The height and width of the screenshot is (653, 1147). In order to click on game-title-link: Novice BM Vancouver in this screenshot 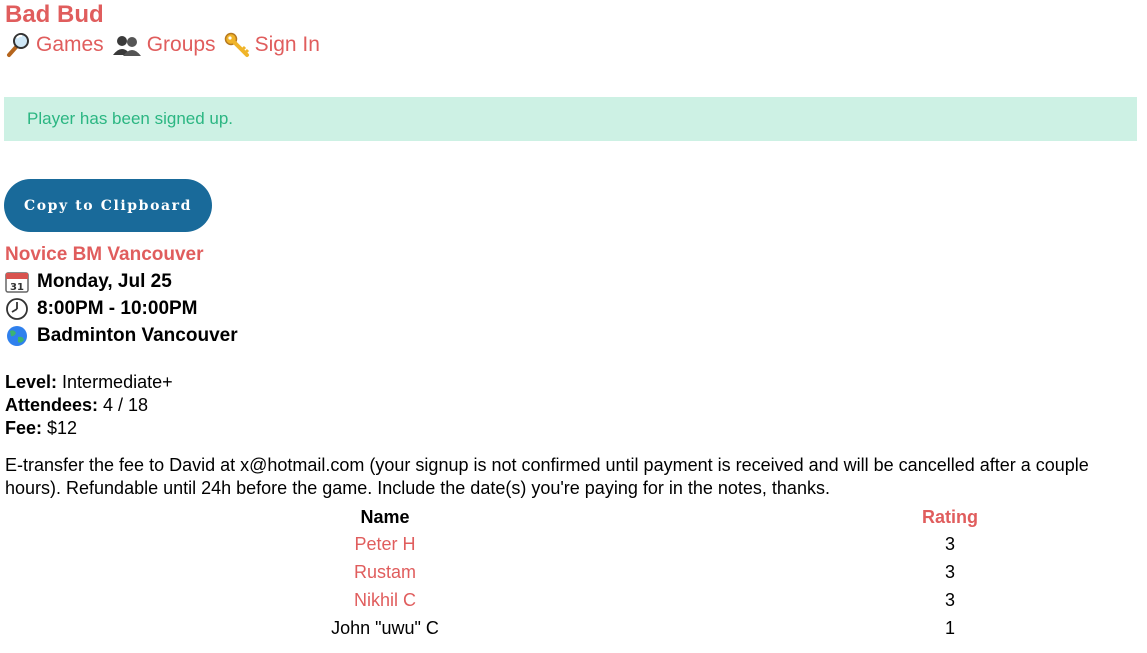, I will do `click(104, 255)`.